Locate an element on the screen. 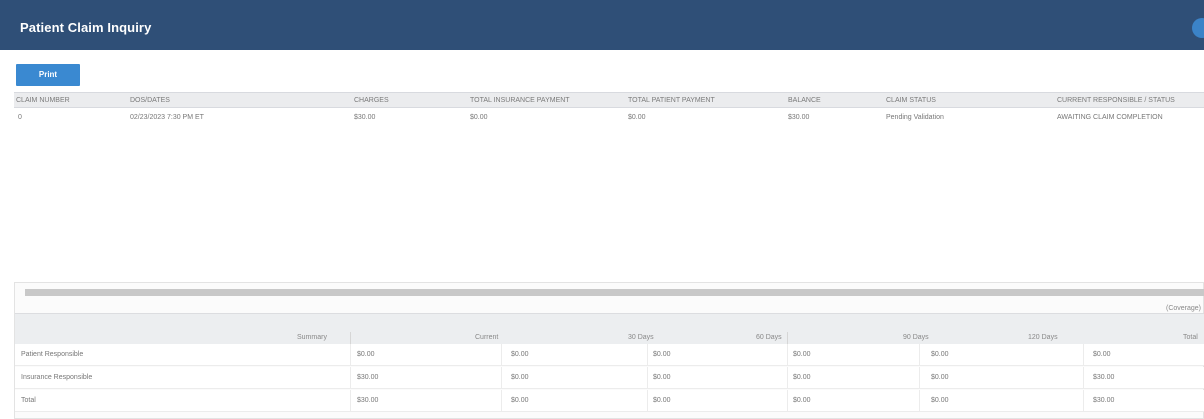 This screenshot has height=419, width=1204. column-header-120-days: 120 Days is located at coordinates (1043, 337).